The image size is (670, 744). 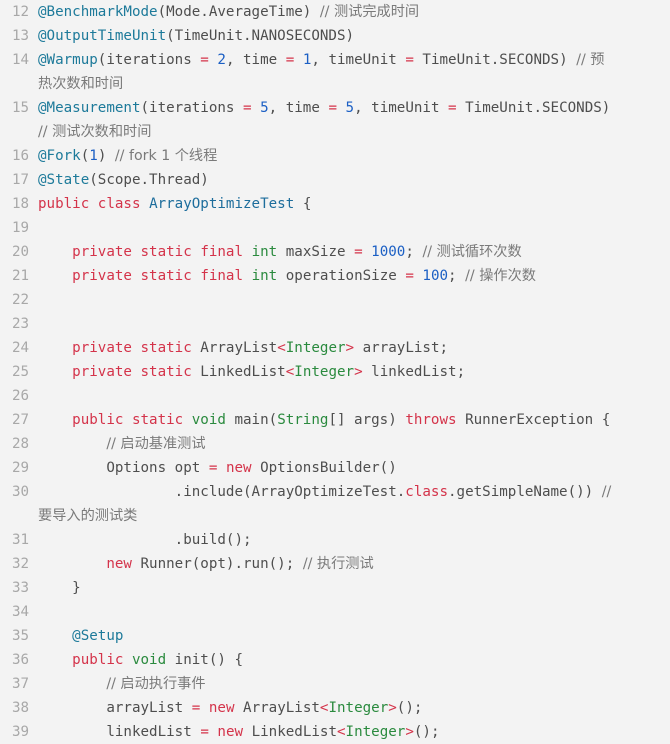 I want to click on code-line: 35 @Setup, so click(x=335, y=636).